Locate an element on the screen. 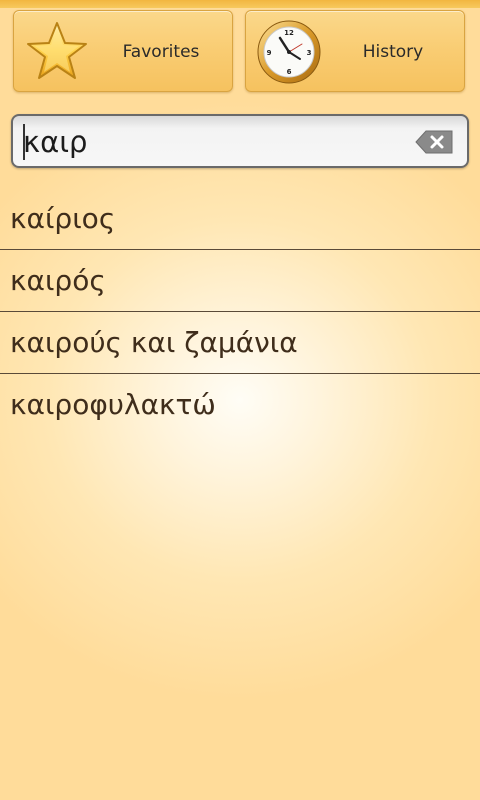  clock-icon: 12 3 6 9 is located at coordinates (289, 52).